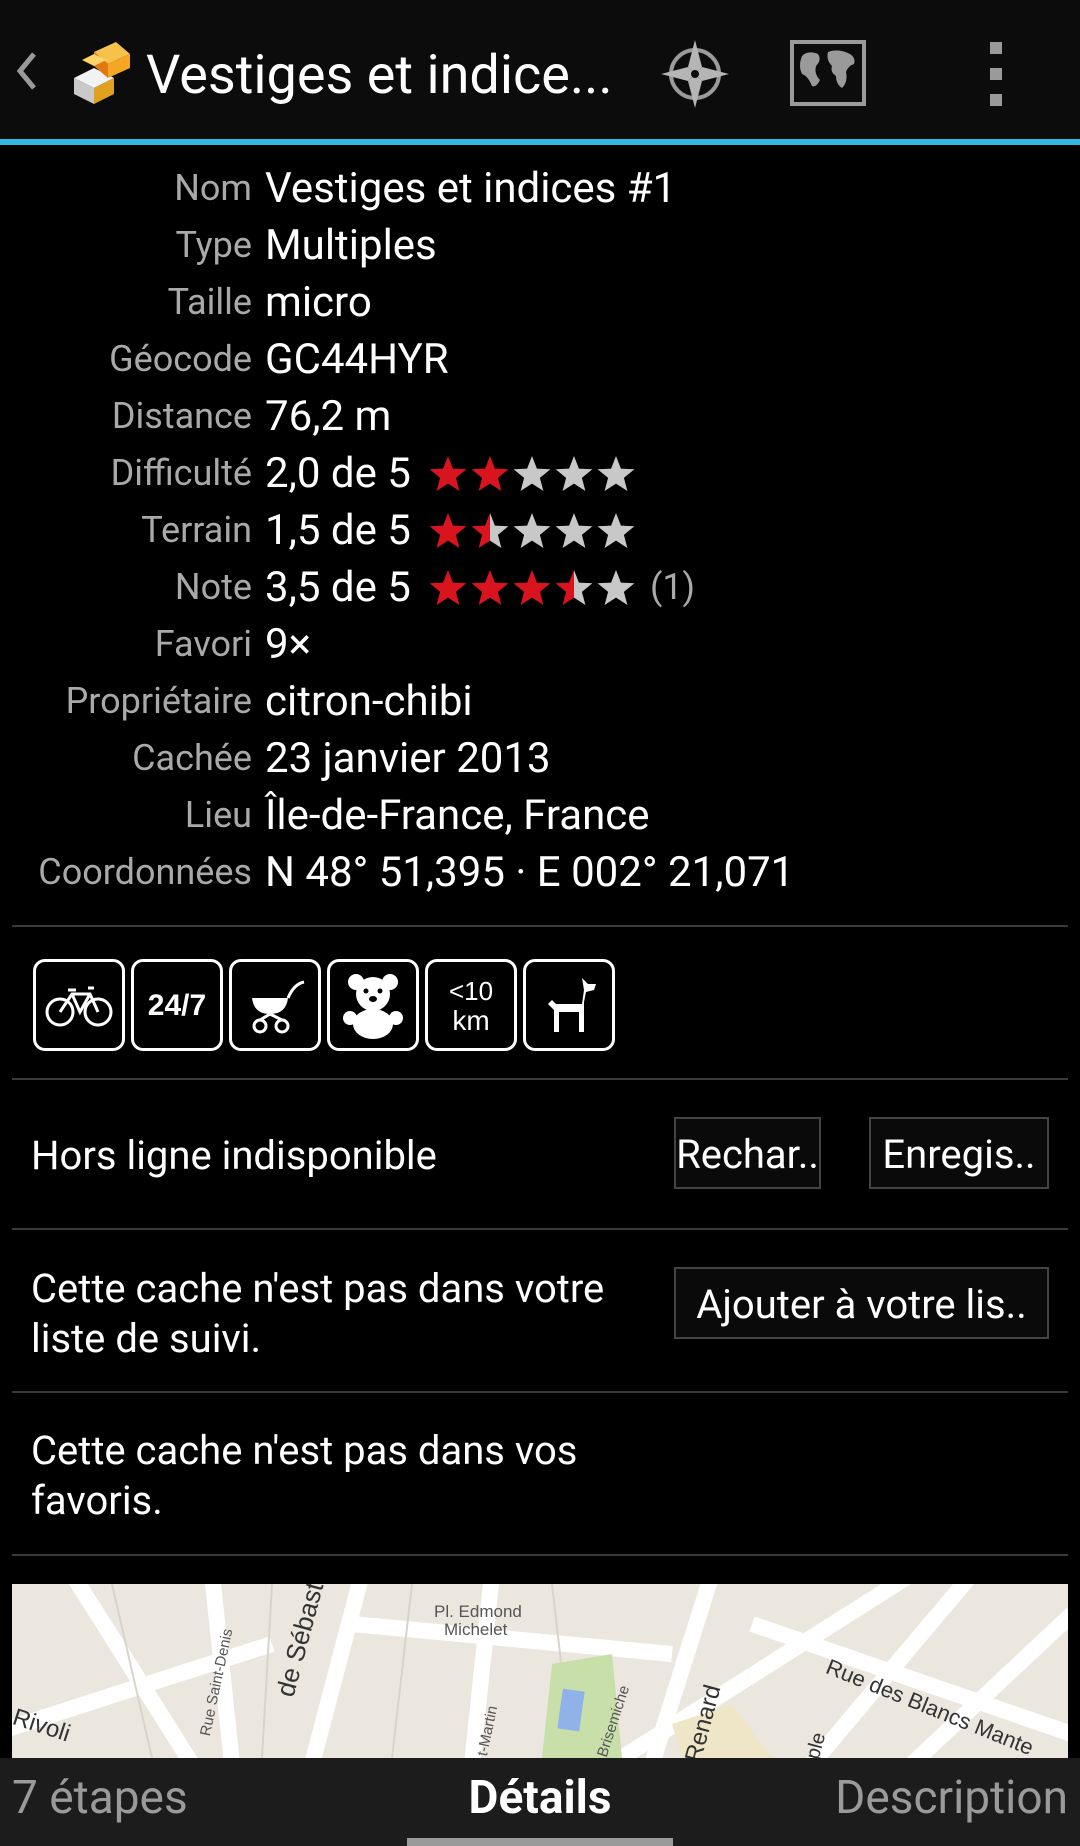  What do you see at coordinates (146, 1338) in the screenshot?
I see `watchlist-line-2: liste de suivi.` at bounding box center [146, 1338].